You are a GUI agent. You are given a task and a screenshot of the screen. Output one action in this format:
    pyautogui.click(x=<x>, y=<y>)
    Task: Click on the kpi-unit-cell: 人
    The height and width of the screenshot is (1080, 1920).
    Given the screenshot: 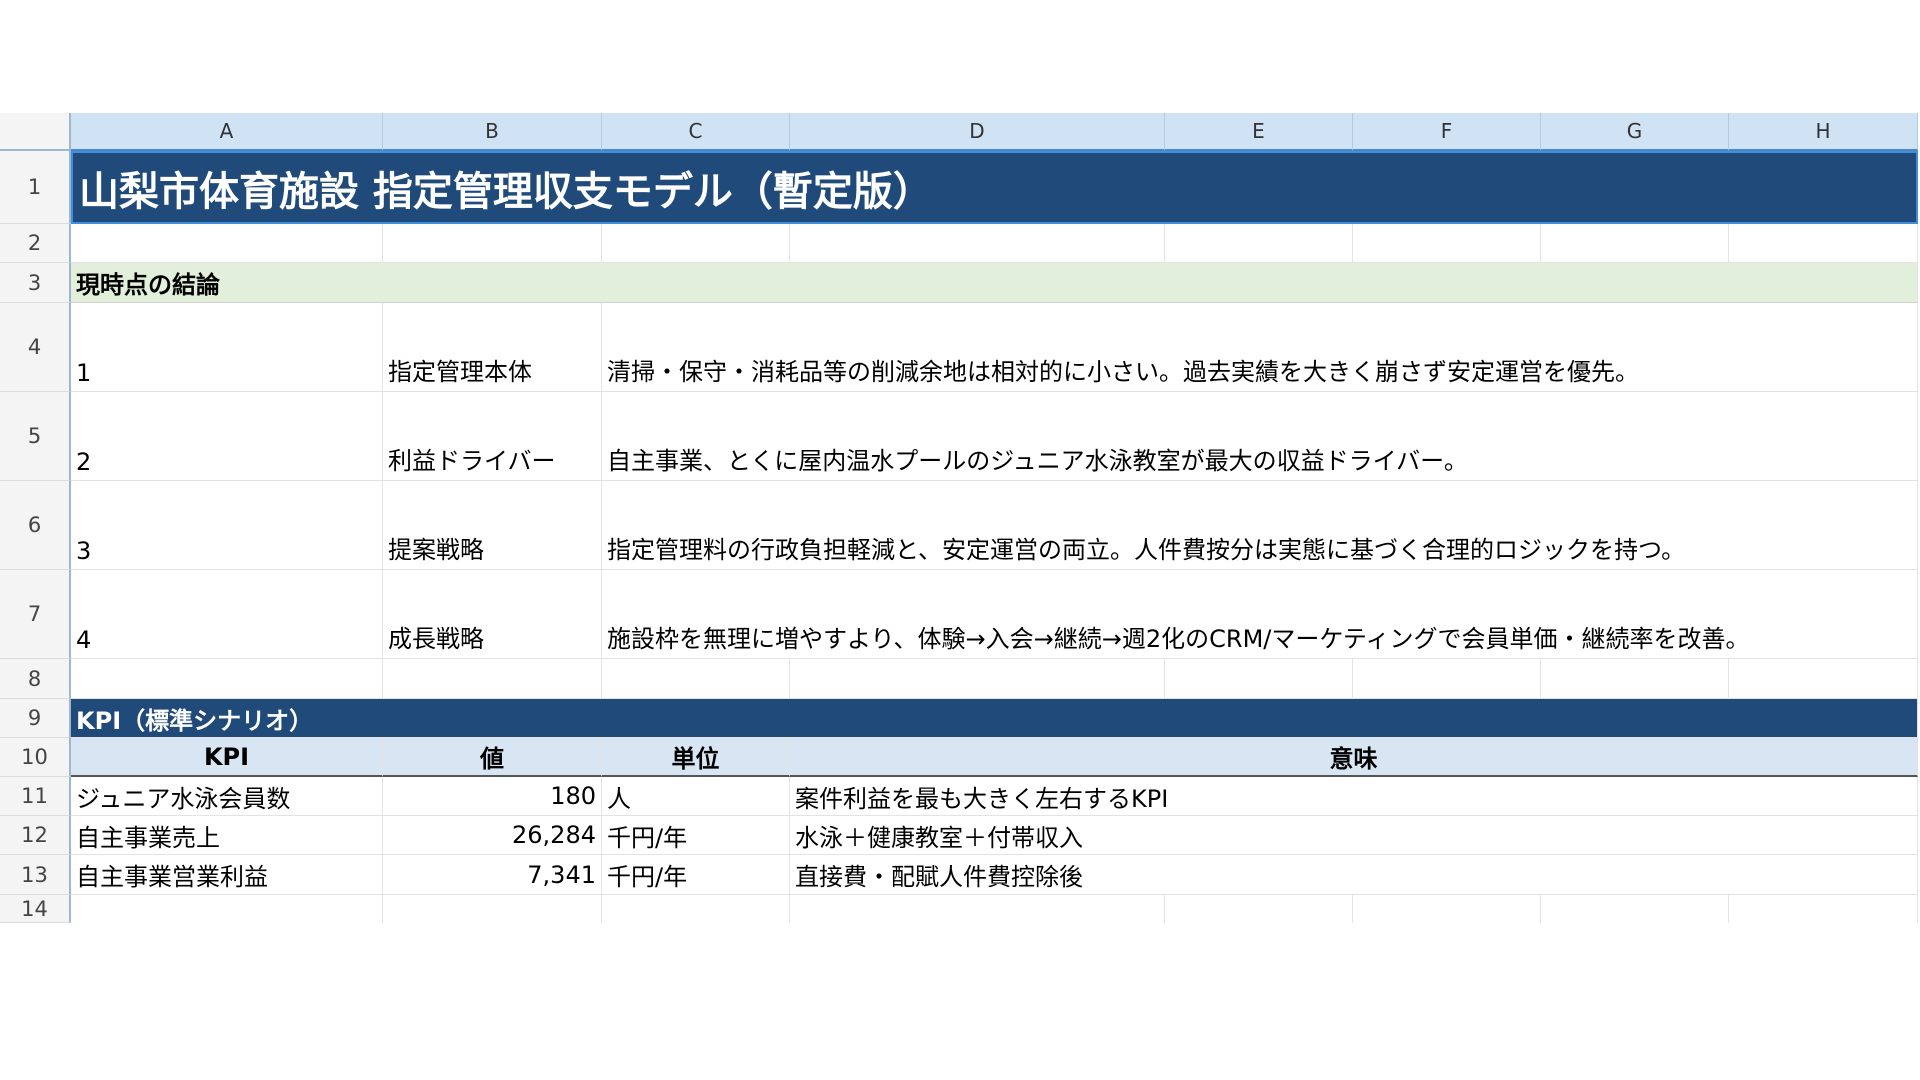 What is the action you would take?
    pyautogui.click(x=696, y=796)
    